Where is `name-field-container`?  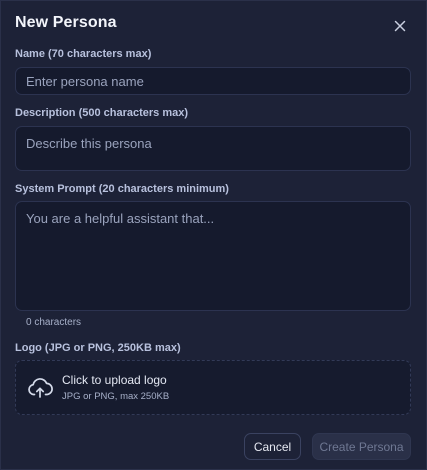
name-field-container is located at coordinates (213, 81).